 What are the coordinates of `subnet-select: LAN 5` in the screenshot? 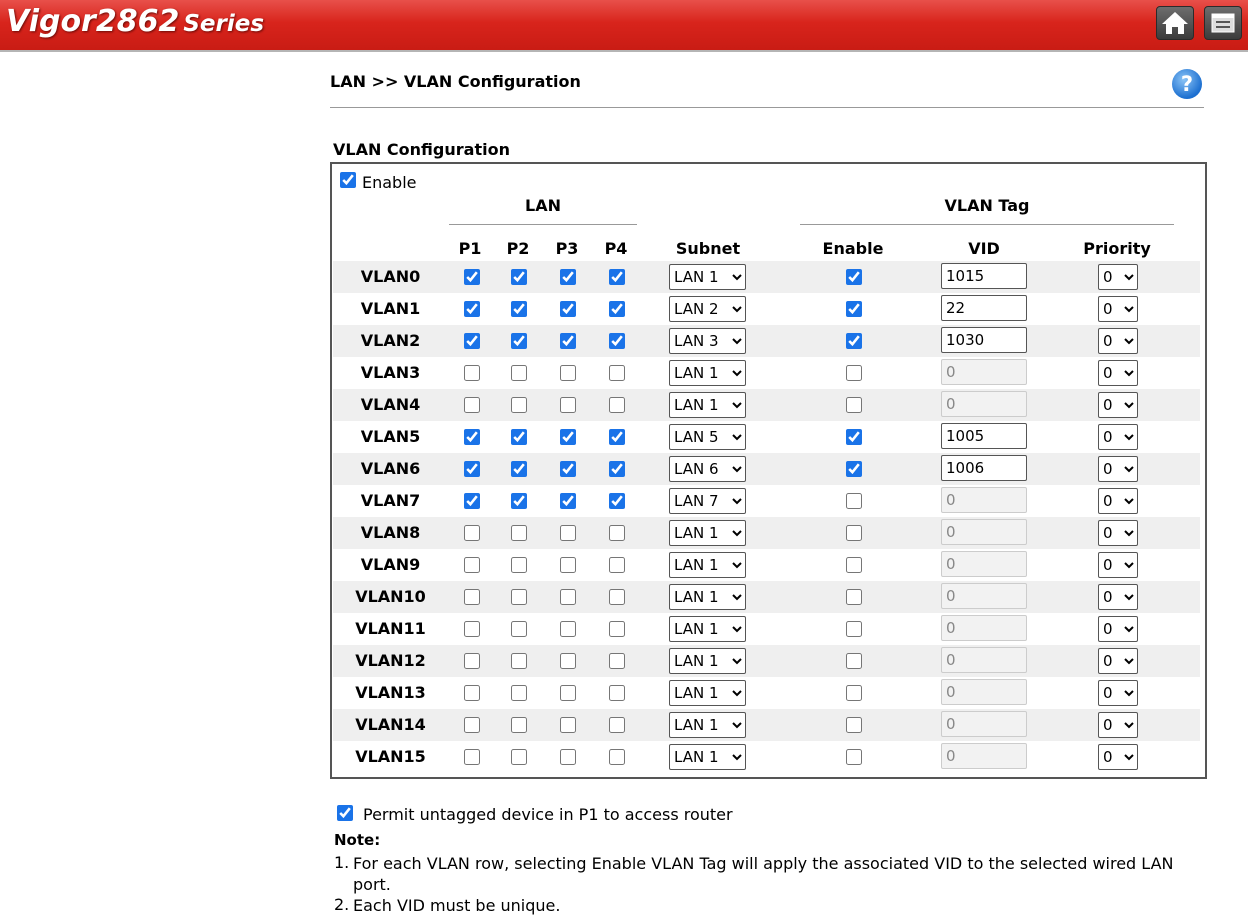 It's located at (707, 437).